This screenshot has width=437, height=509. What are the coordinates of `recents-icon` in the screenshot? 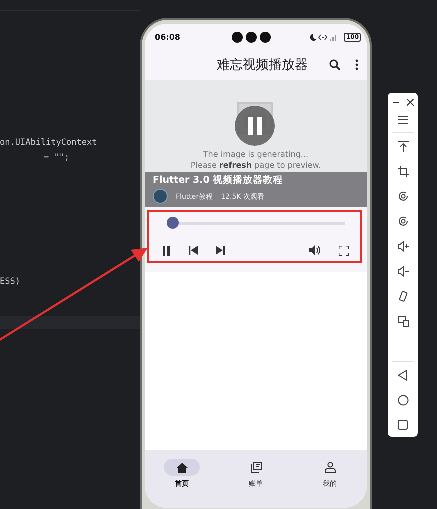 It's located at (403, 425).